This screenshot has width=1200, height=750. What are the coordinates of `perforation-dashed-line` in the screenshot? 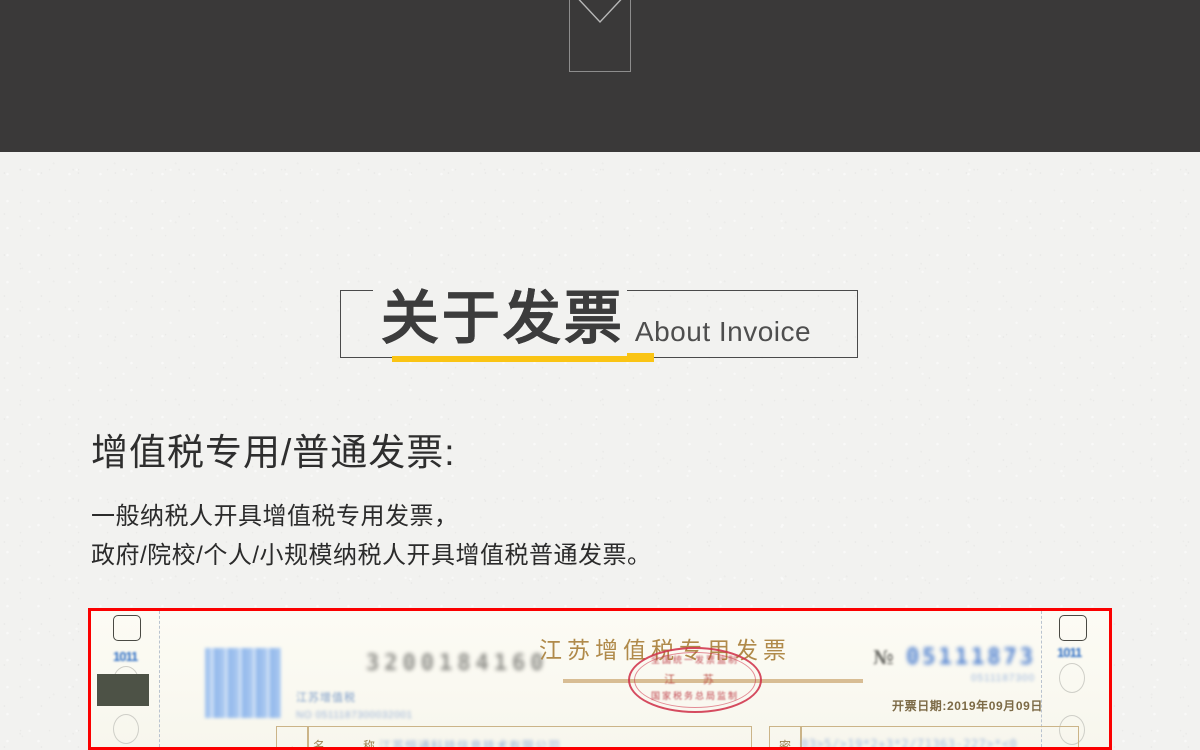 It's located at (159, 679).